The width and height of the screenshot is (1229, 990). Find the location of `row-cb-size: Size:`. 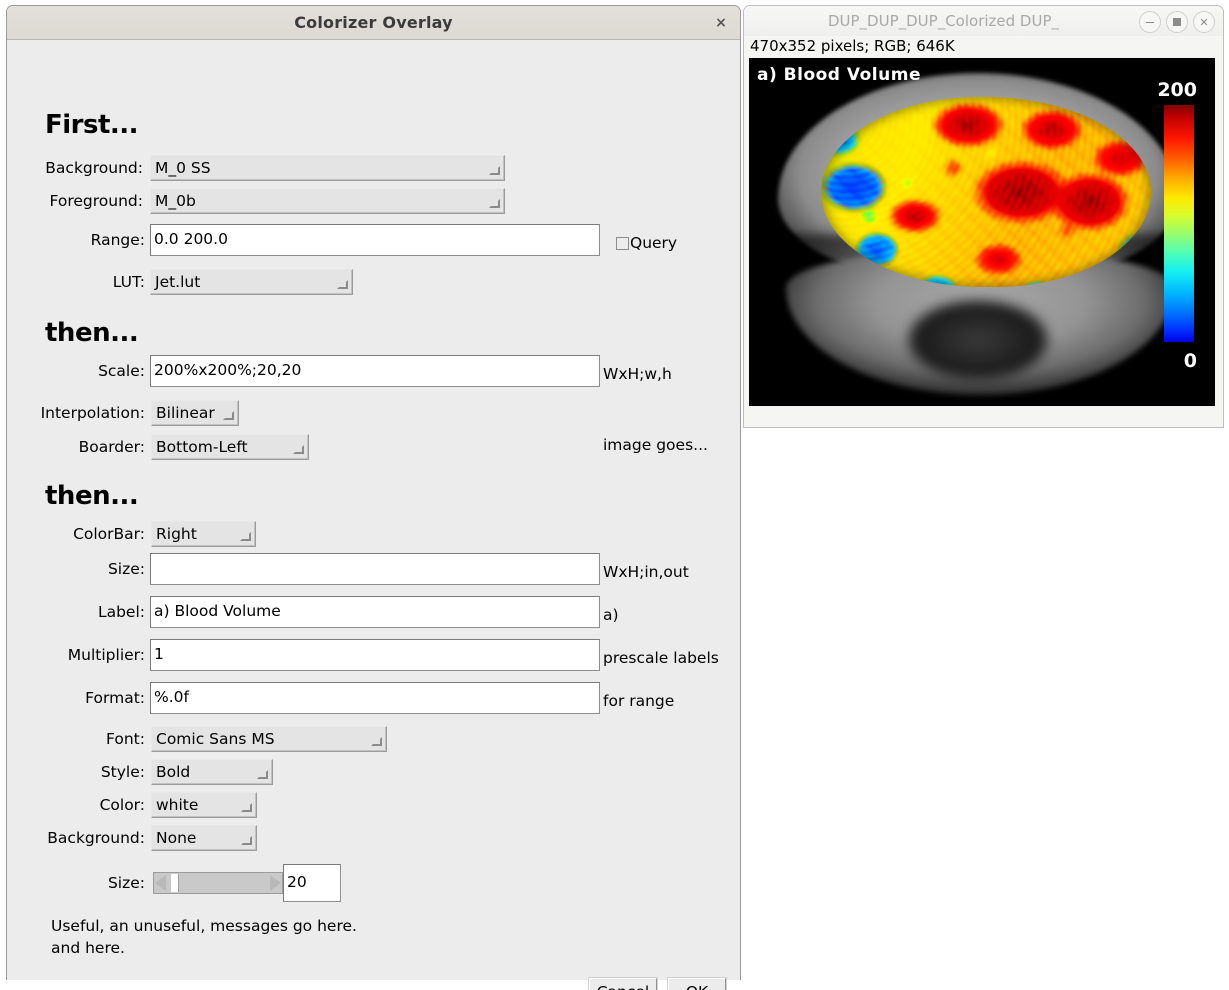

row-cb-size: Size: is located at coordinates (316, 569).